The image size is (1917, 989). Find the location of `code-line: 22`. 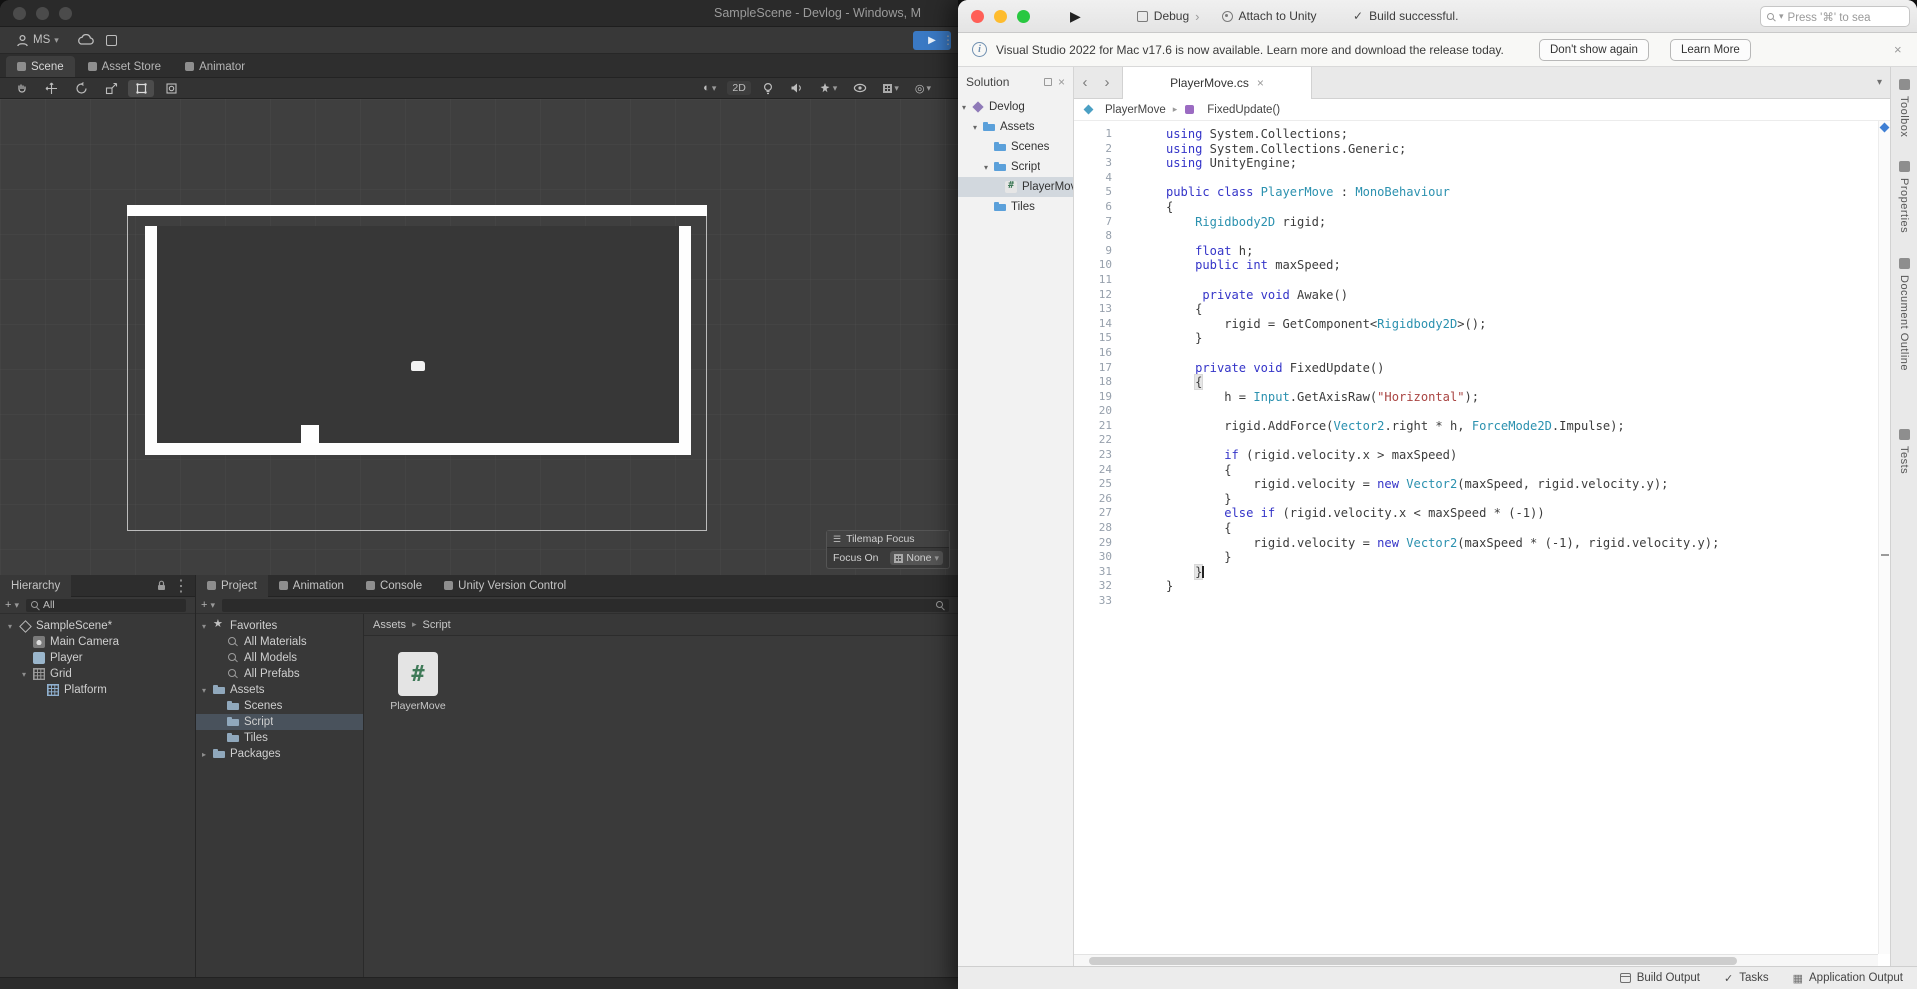

code-line: 22 is located at coordinates (1476, 440).